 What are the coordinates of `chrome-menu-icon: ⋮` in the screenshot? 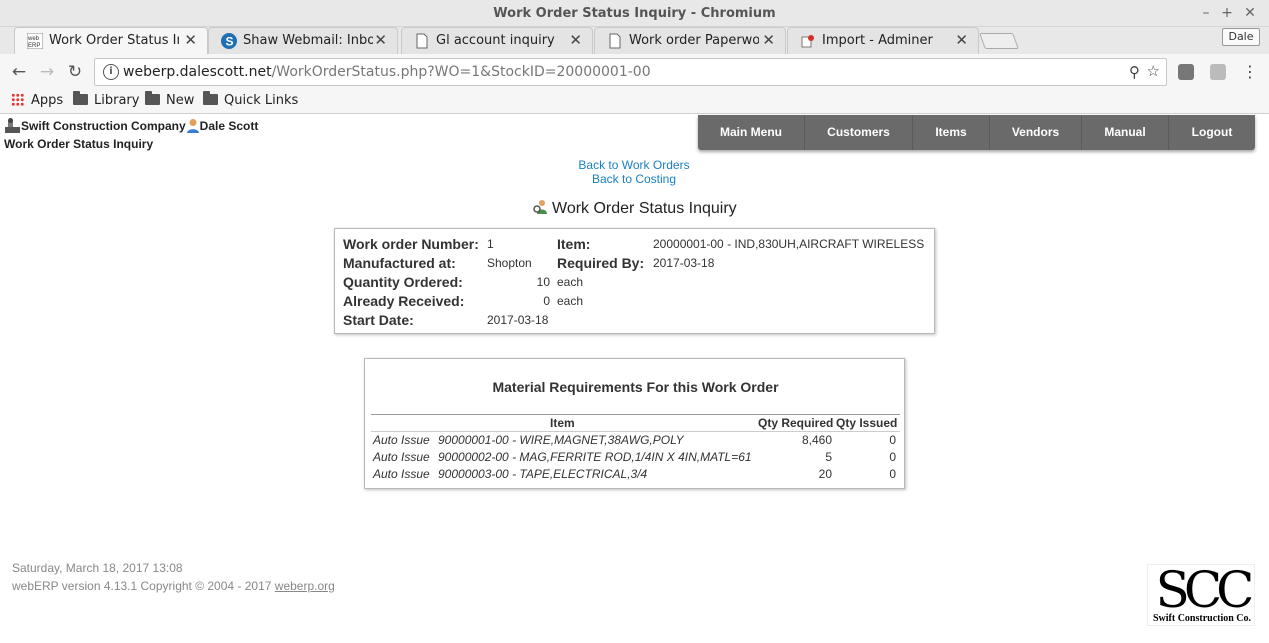 It's located at (1250, 71).